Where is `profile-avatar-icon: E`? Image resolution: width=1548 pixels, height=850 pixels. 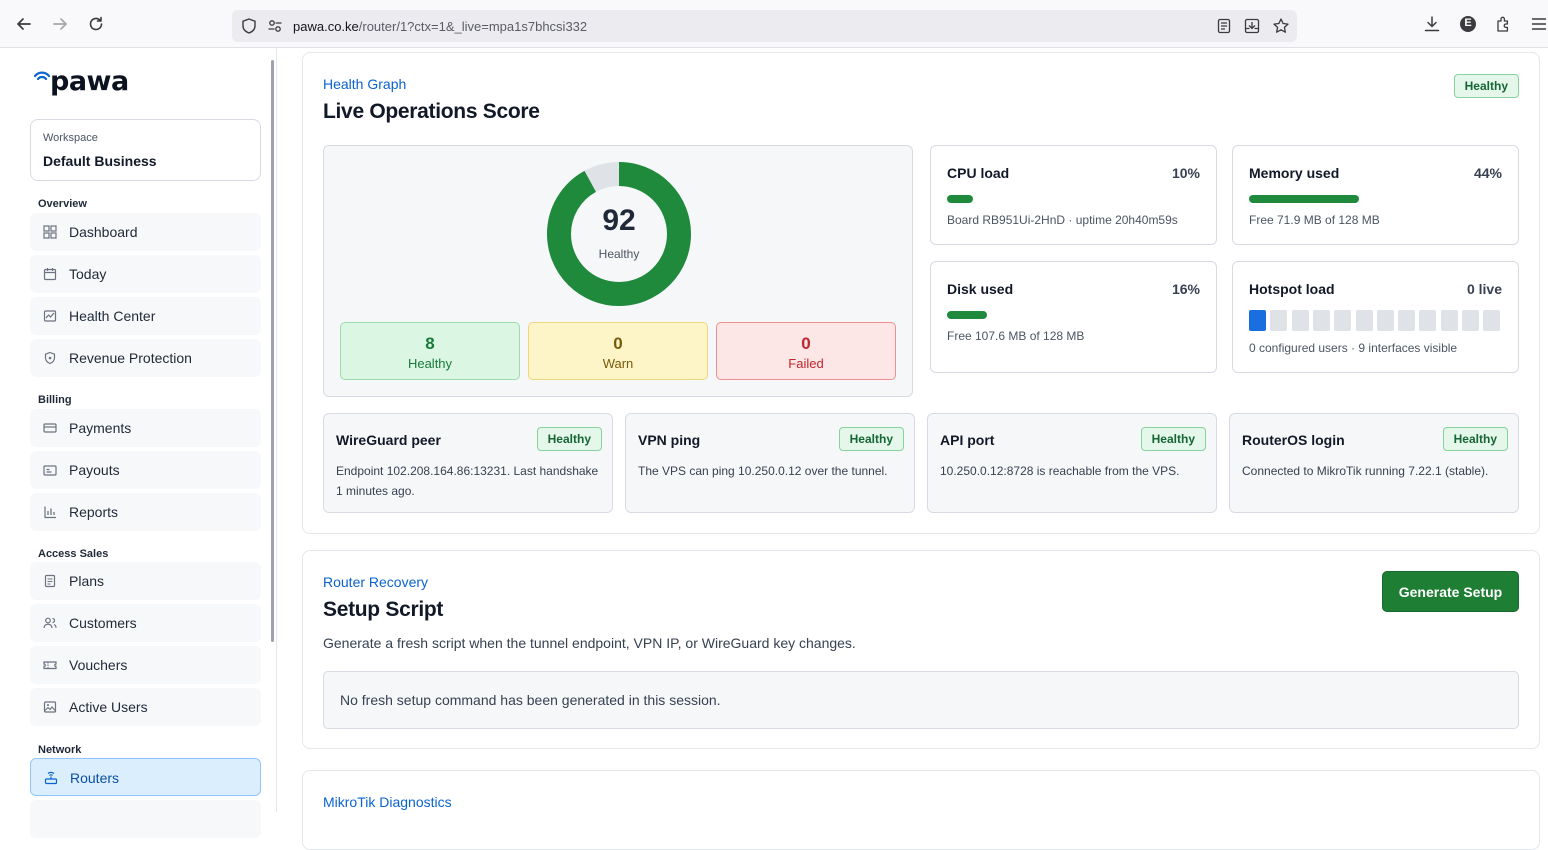
profile-avatar-icon: E is located at coordinates (1468, 24).